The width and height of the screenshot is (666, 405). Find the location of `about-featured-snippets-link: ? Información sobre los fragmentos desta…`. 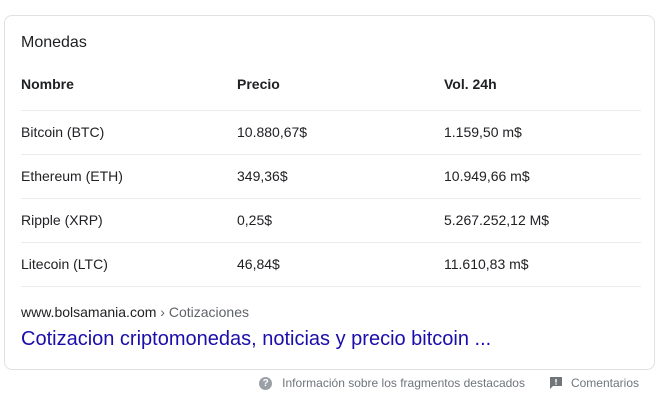

about-featured-snippets-link: ? Información sobre los fragmentos desta… is located at coordinates (392, 383).